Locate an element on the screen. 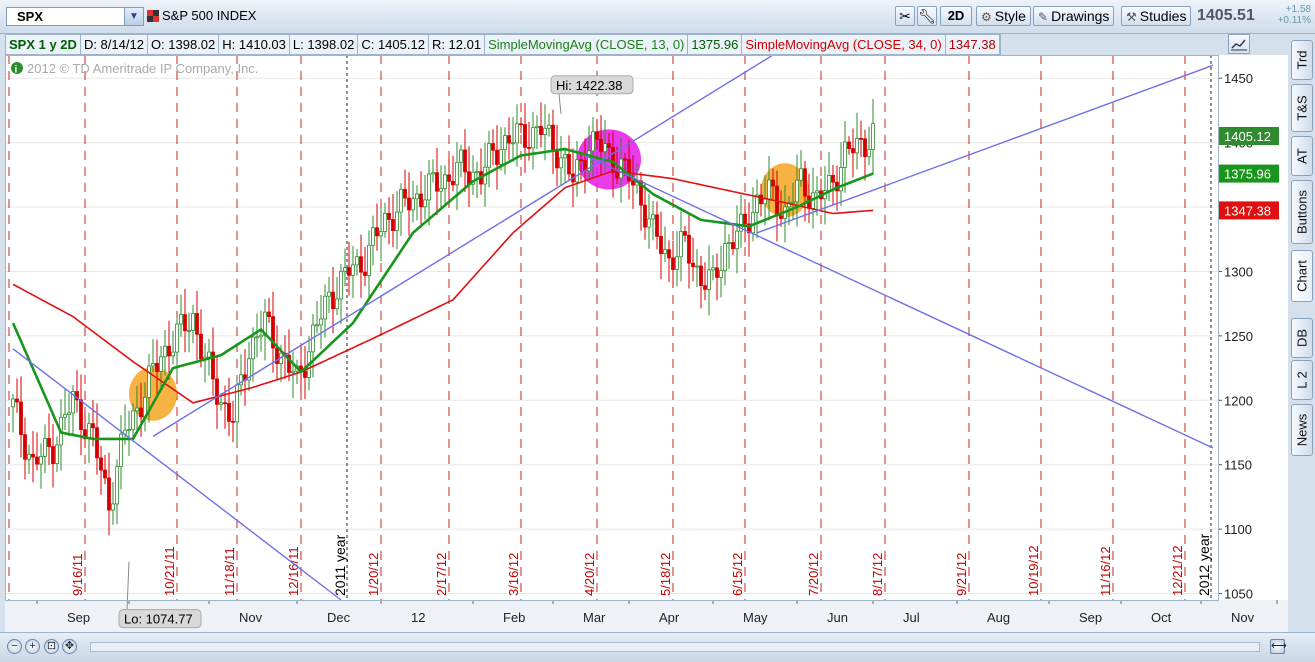 The height and width of the screenshot is (662, 1315). price-tick-label: 1300 is located at coordinates (1238, 271).